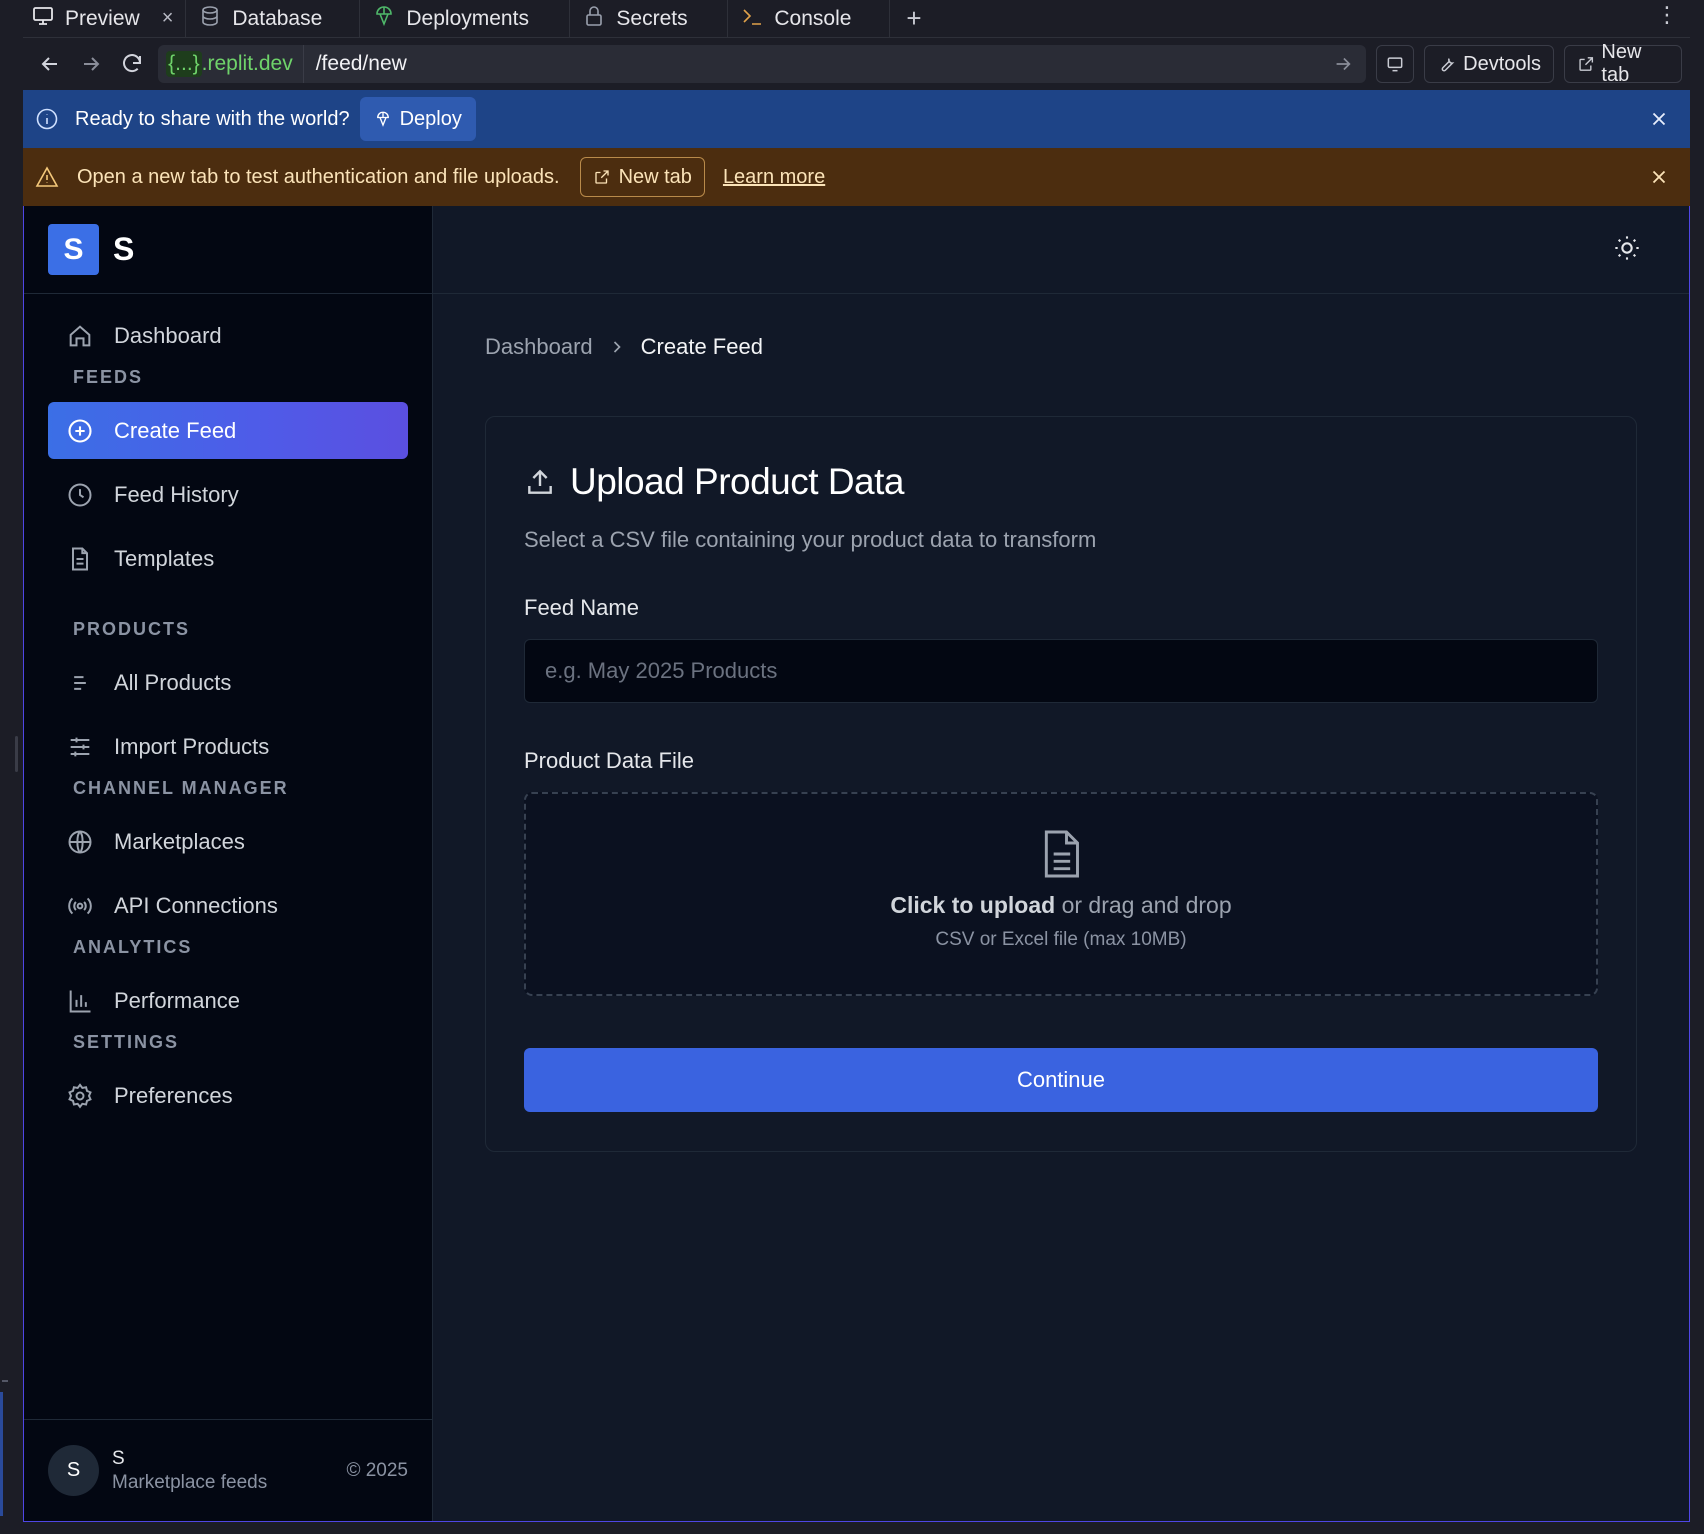  What do you see at coordinates (277, 18) in the screenshot?
I see `tab-database-label: Database` at bounding box center [277, 18].